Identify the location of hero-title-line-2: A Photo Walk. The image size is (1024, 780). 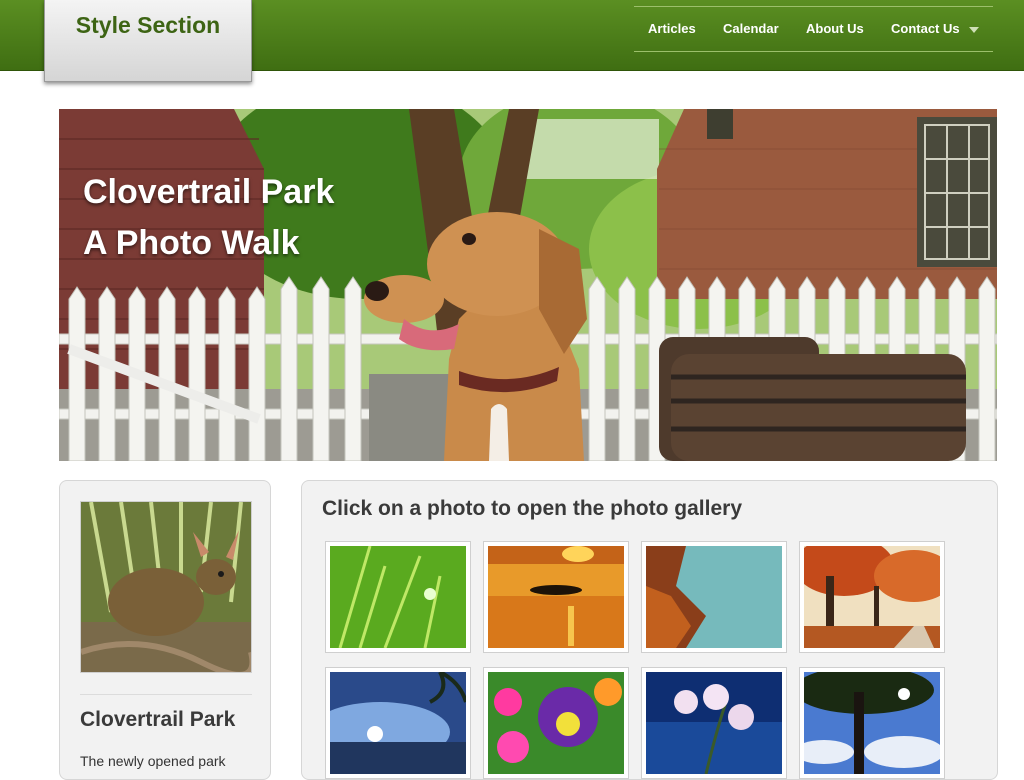
(191, 243).